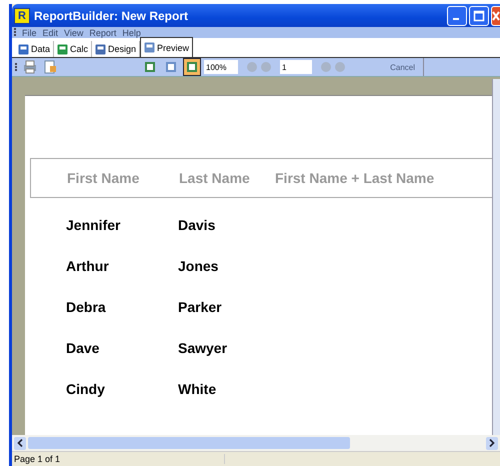 This screenshot has height=466, width=500. I want to click on scroll-right-button, so click(492, 443).